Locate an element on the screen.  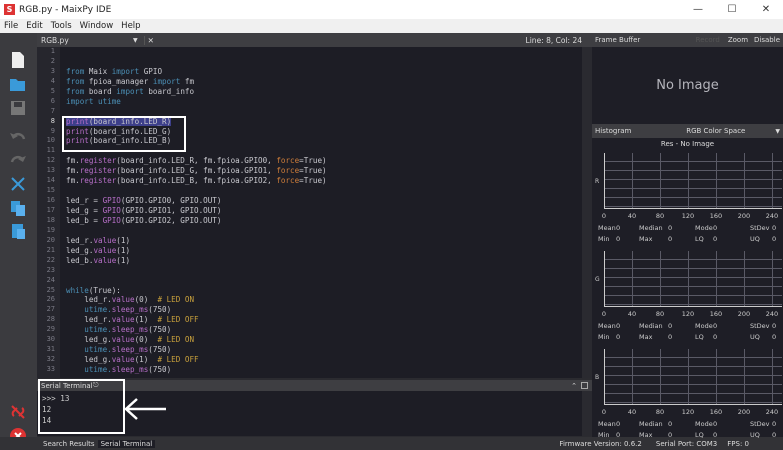
collapse-terminal-icon: ⌃ is located at coordinates (574, 386).